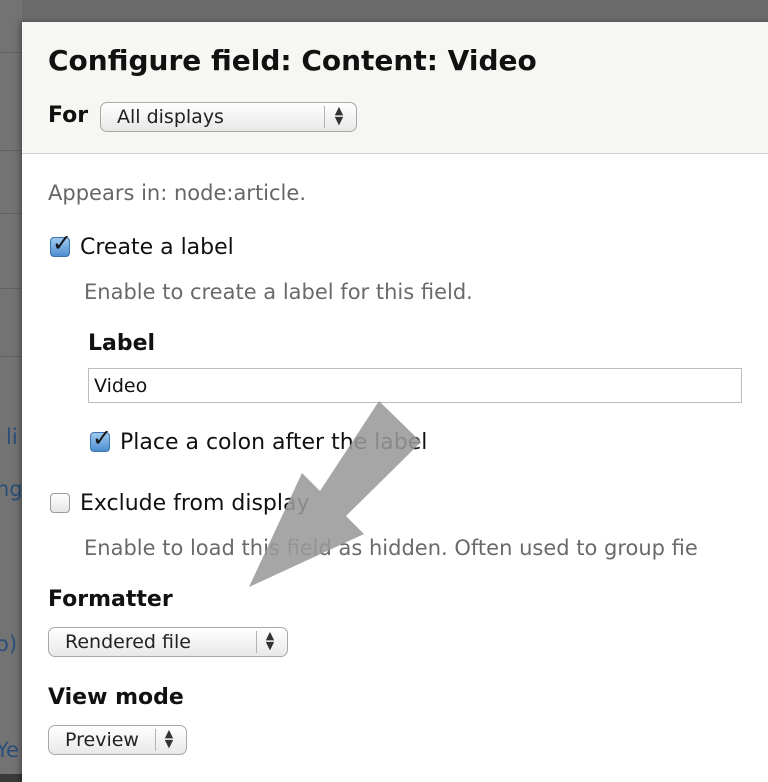 The image size is (768, 782). What do you see at coordinates (9, 750) in the screenshot?
I see `background-text-fragment: Ye` at bounding box center [9, 750].